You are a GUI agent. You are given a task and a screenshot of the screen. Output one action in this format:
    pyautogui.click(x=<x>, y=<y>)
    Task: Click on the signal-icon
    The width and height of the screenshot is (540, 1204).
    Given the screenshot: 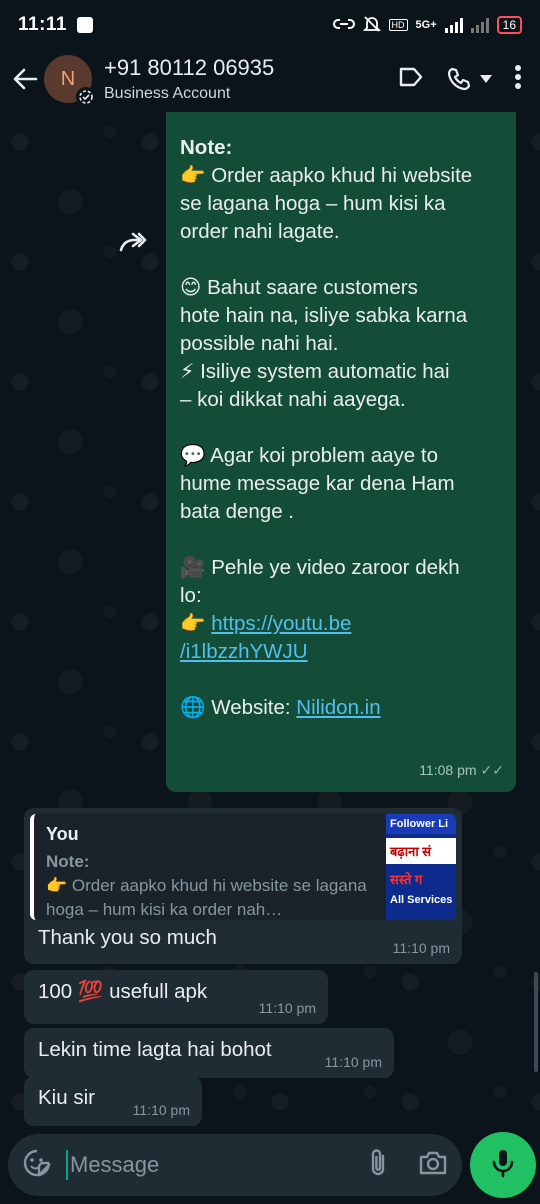 What is the action you would take?
    pyautogui.click(x=453, y=25)
    